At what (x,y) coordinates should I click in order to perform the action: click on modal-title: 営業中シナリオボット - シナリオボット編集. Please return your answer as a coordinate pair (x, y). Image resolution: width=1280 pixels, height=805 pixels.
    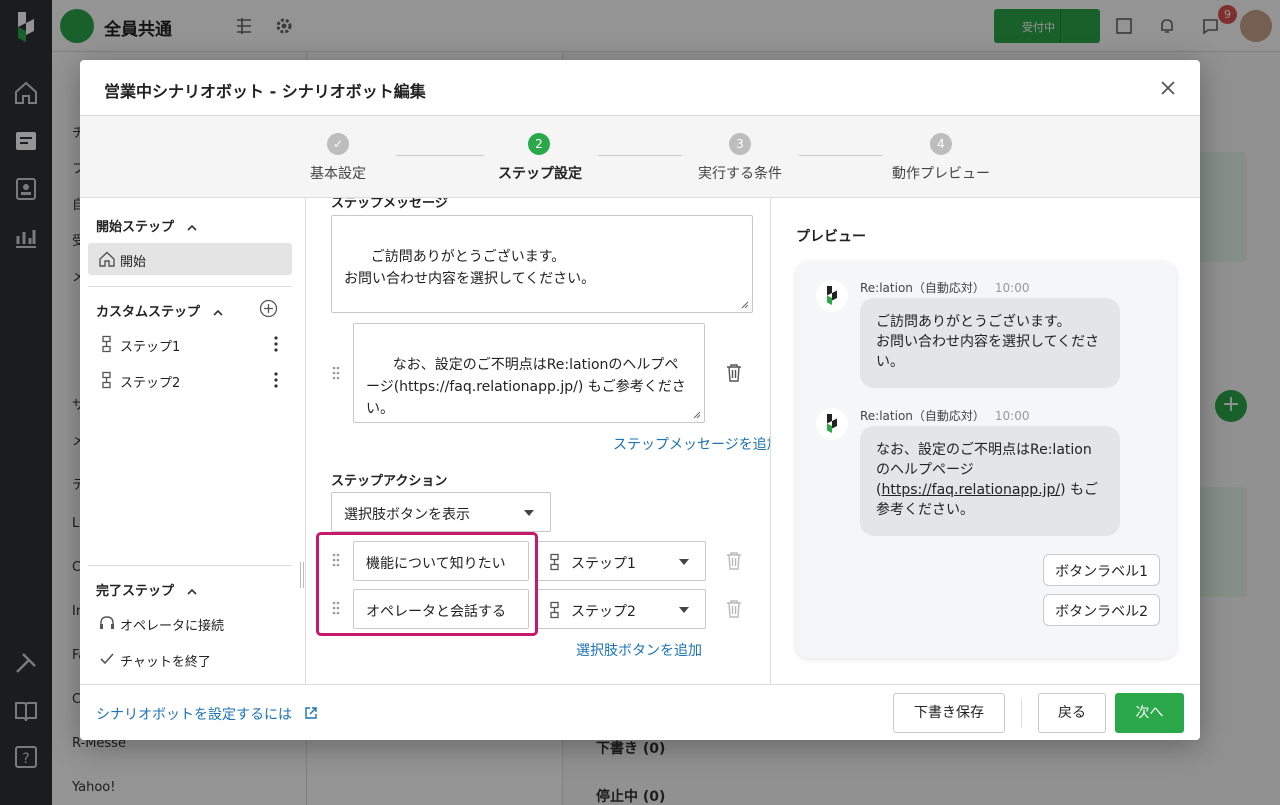
    Looking at the image, I should click on (265, 91).